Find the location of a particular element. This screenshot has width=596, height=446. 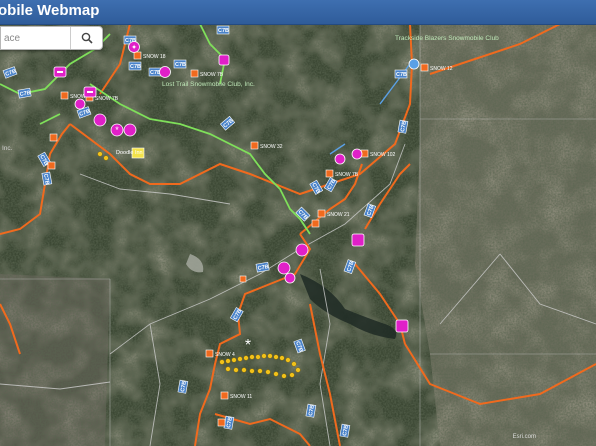

junction-label: SNOW 12 is located at coordinates (441, 69).